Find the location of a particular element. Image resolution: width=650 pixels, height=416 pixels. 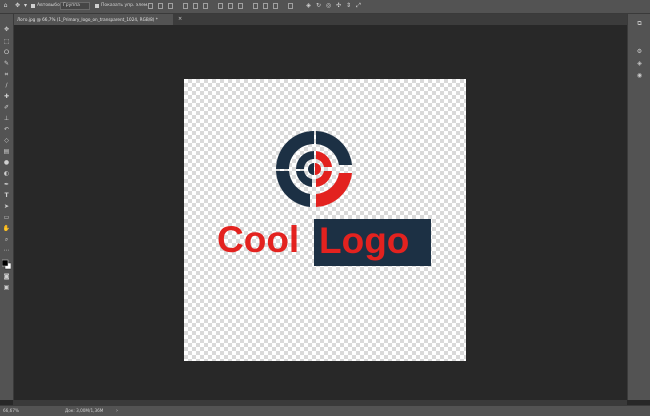

3d-scale-icon: ⤢ is located at coordinates (358, 6).